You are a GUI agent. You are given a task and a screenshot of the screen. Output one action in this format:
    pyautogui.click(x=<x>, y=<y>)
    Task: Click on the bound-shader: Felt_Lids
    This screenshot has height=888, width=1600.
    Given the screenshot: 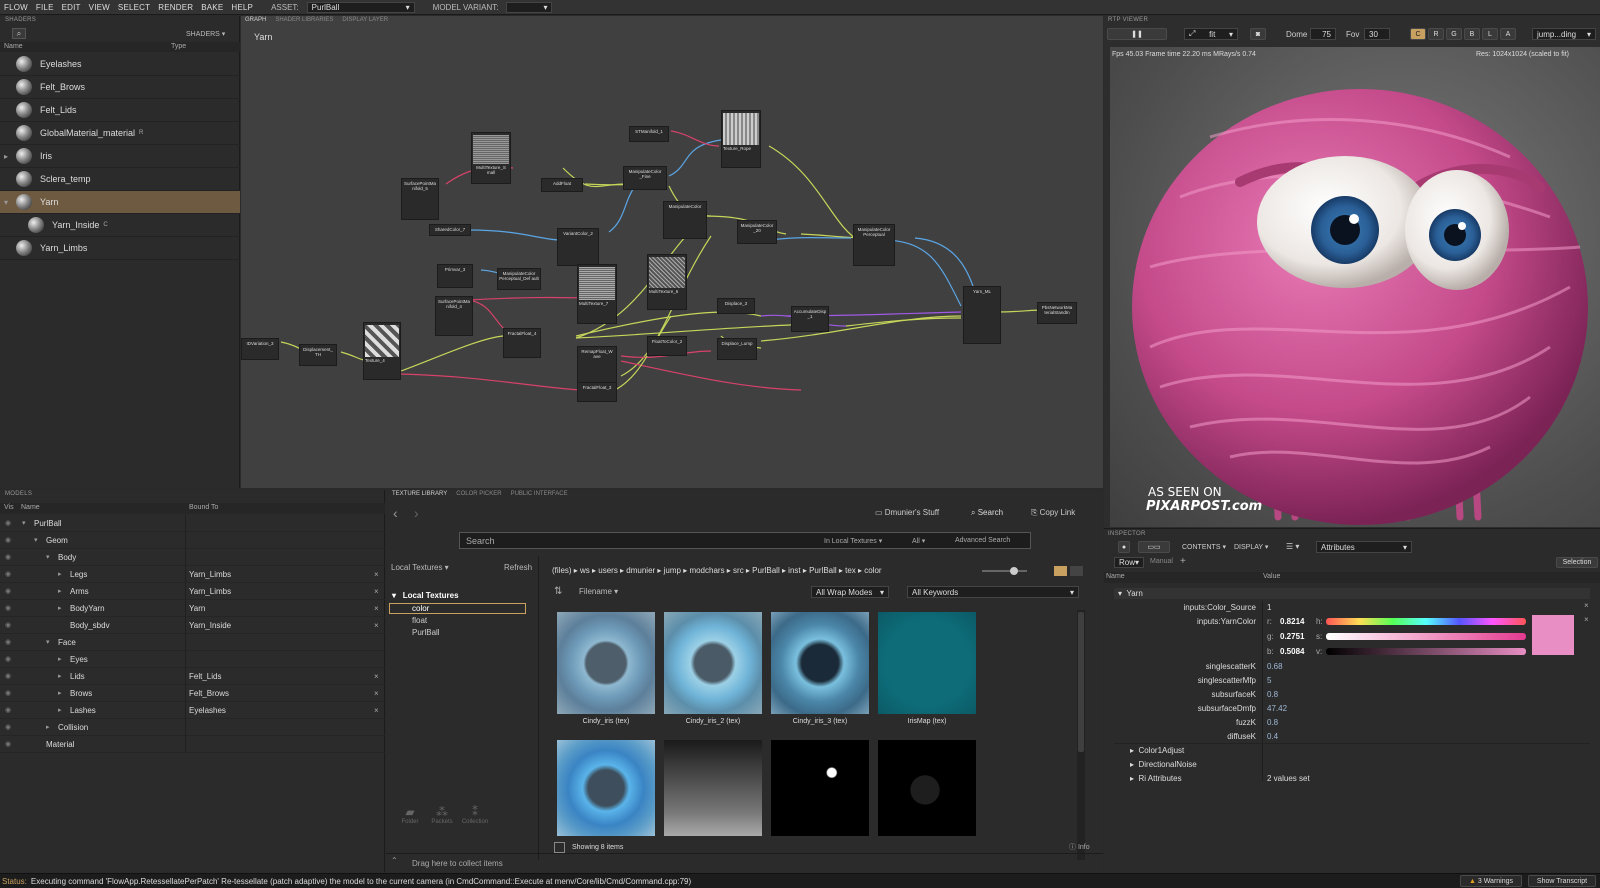 What is the action you would take?
    pyautogui.click(x=205, y=676)
    